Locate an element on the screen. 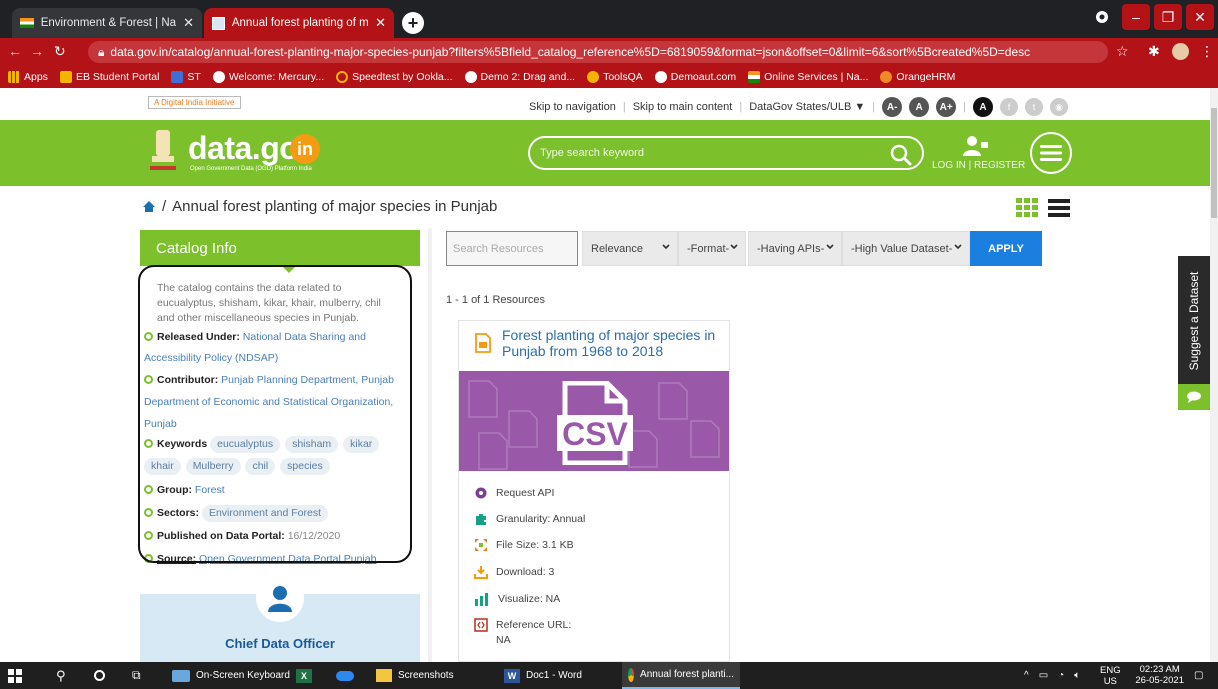 The width and height of the screenshot is (1218, 689). list-view-icon is located at coordinates (1059, 208).